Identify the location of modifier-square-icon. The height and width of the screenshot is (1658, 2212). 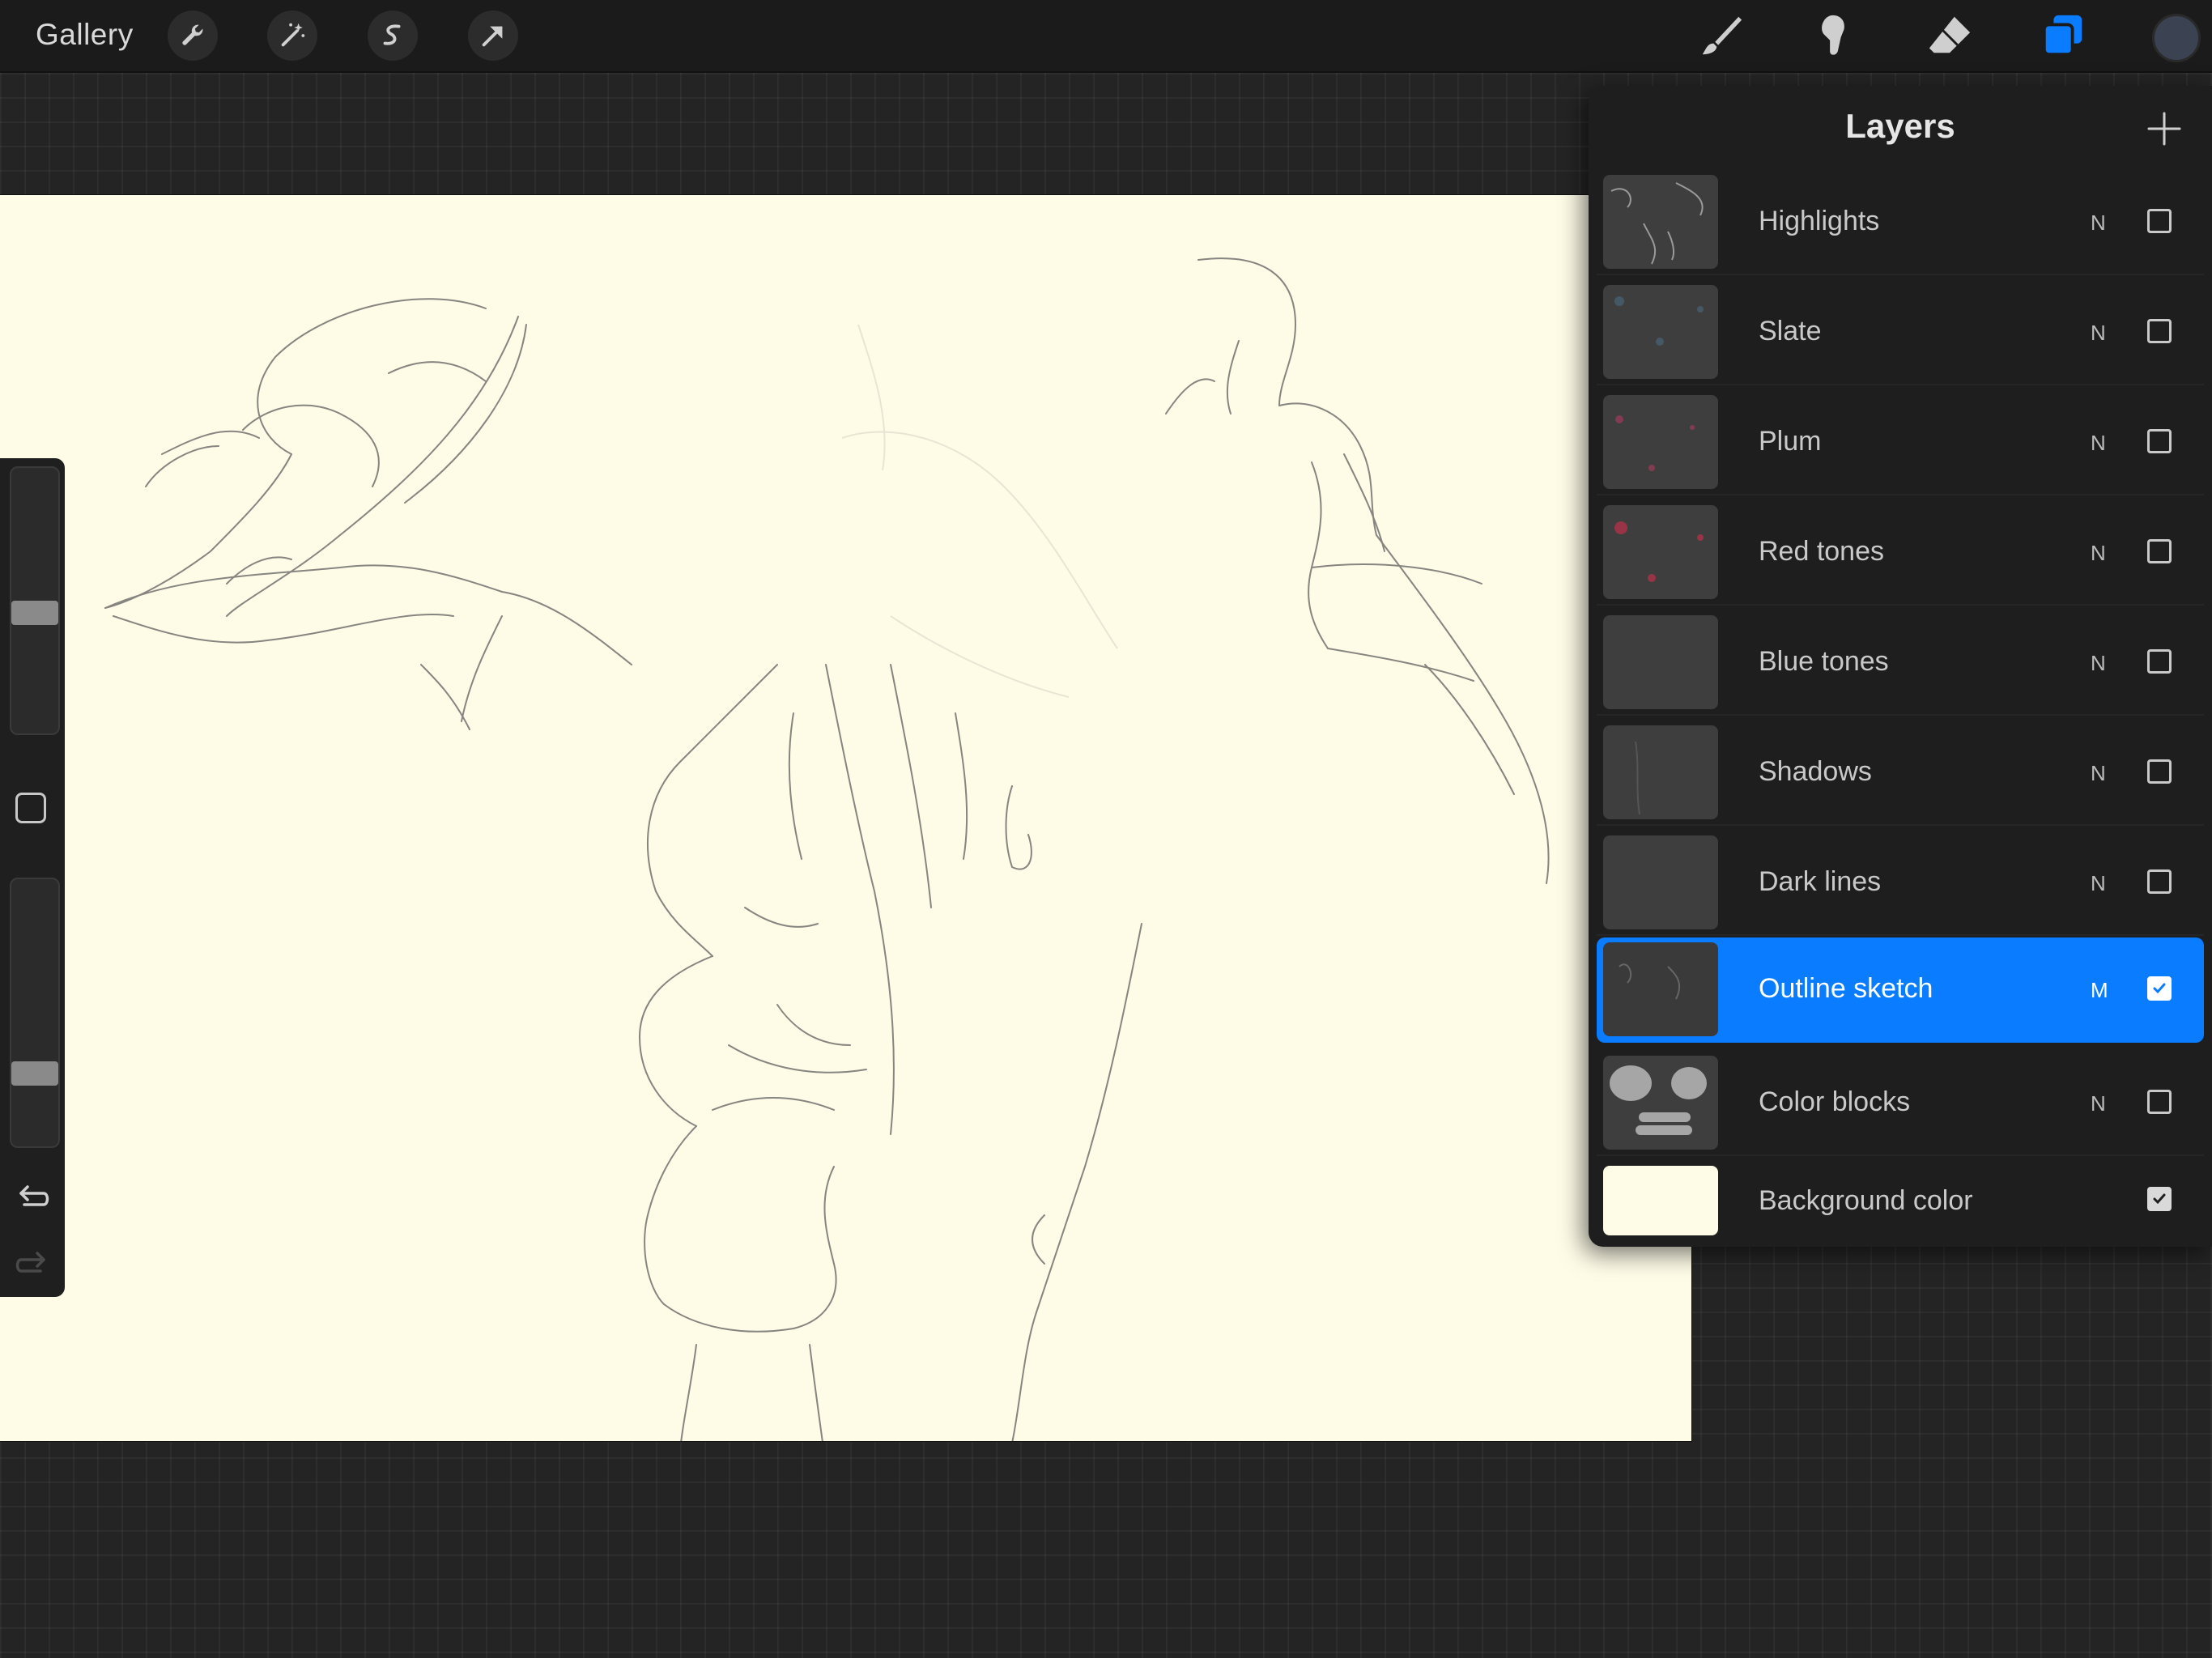
(31, 808).